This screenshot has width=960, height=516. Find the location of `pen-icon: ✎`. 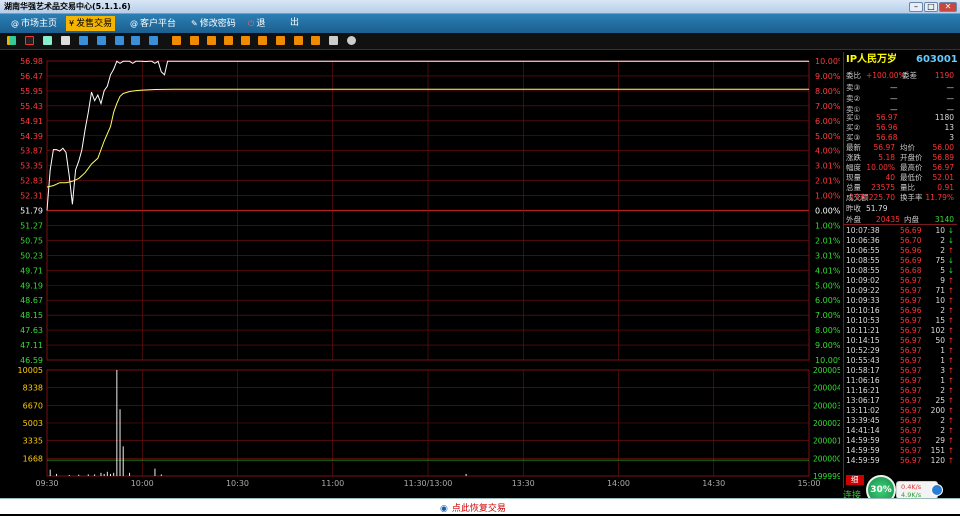

pen-icon: ✎ is located at coordinates (194, 23).